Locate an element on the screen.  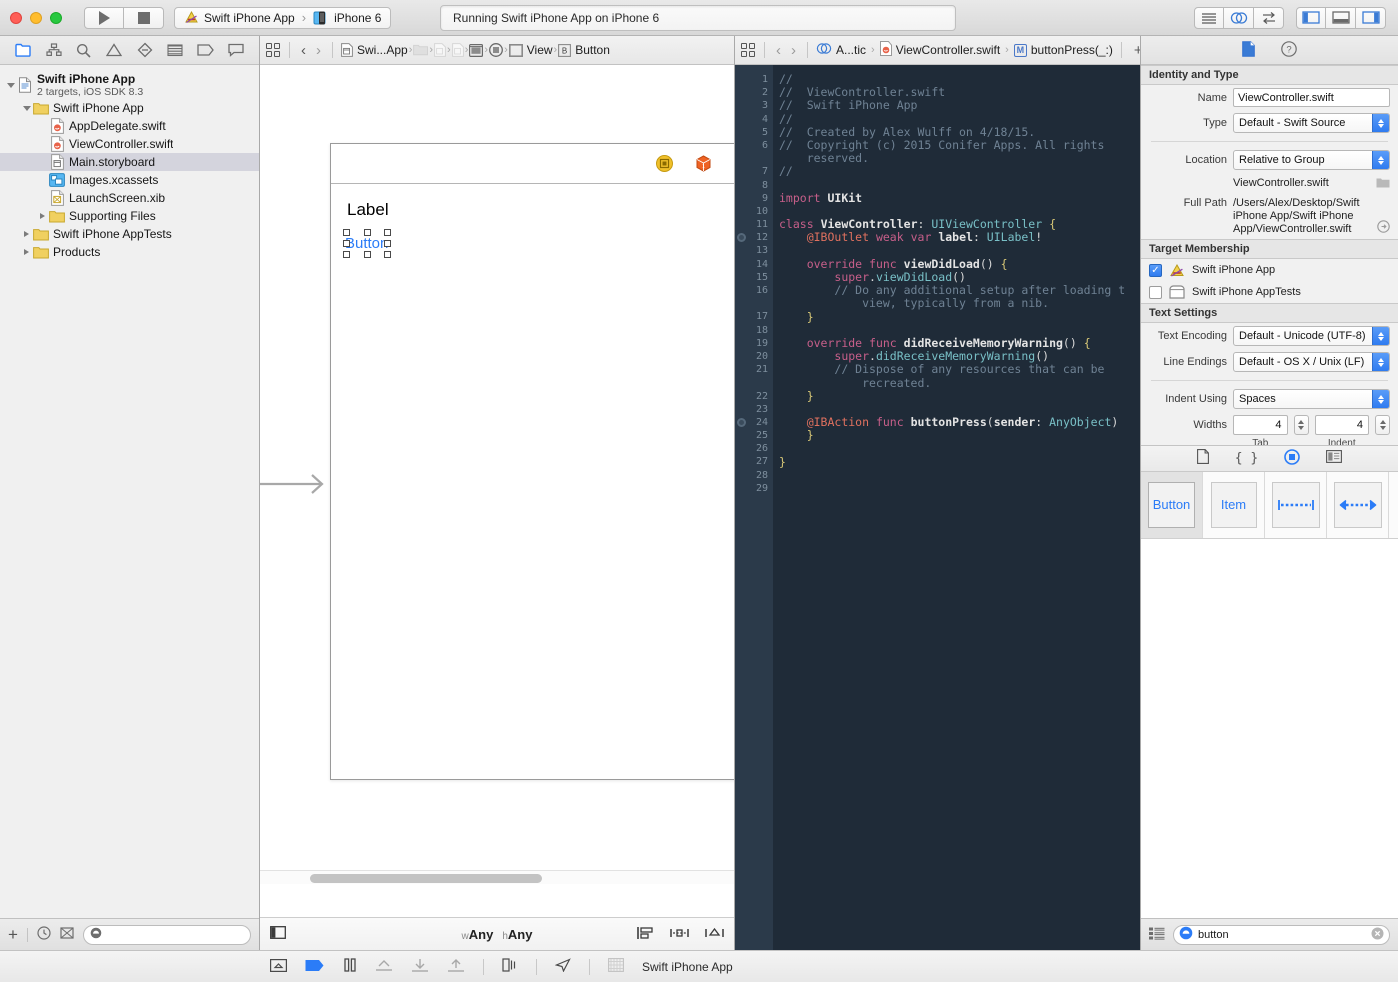
list-view-icon is located at coordinates (1157, 935).